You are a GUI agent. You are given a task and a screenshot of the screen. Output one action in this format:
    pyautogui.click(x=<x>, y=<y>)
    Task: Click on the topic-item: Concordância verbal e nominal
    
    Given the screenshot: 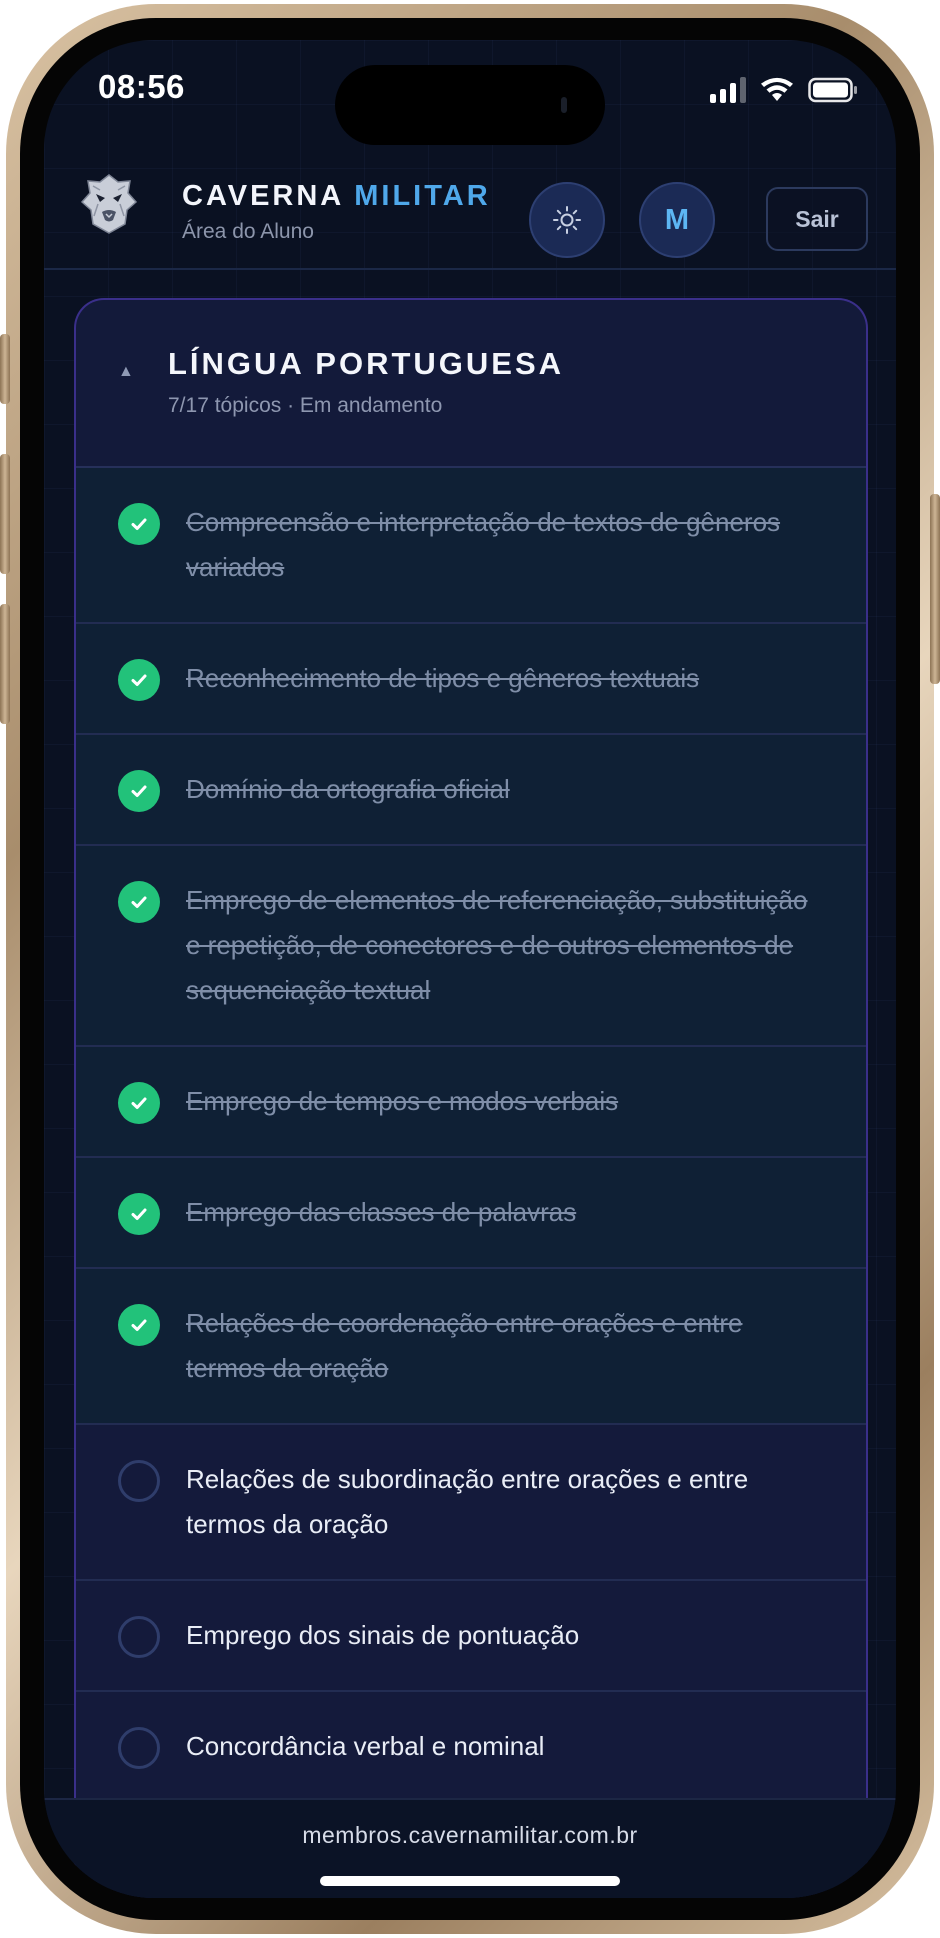 What is the action you would take?
    pyautogui.click(x=471, y=1747)
    